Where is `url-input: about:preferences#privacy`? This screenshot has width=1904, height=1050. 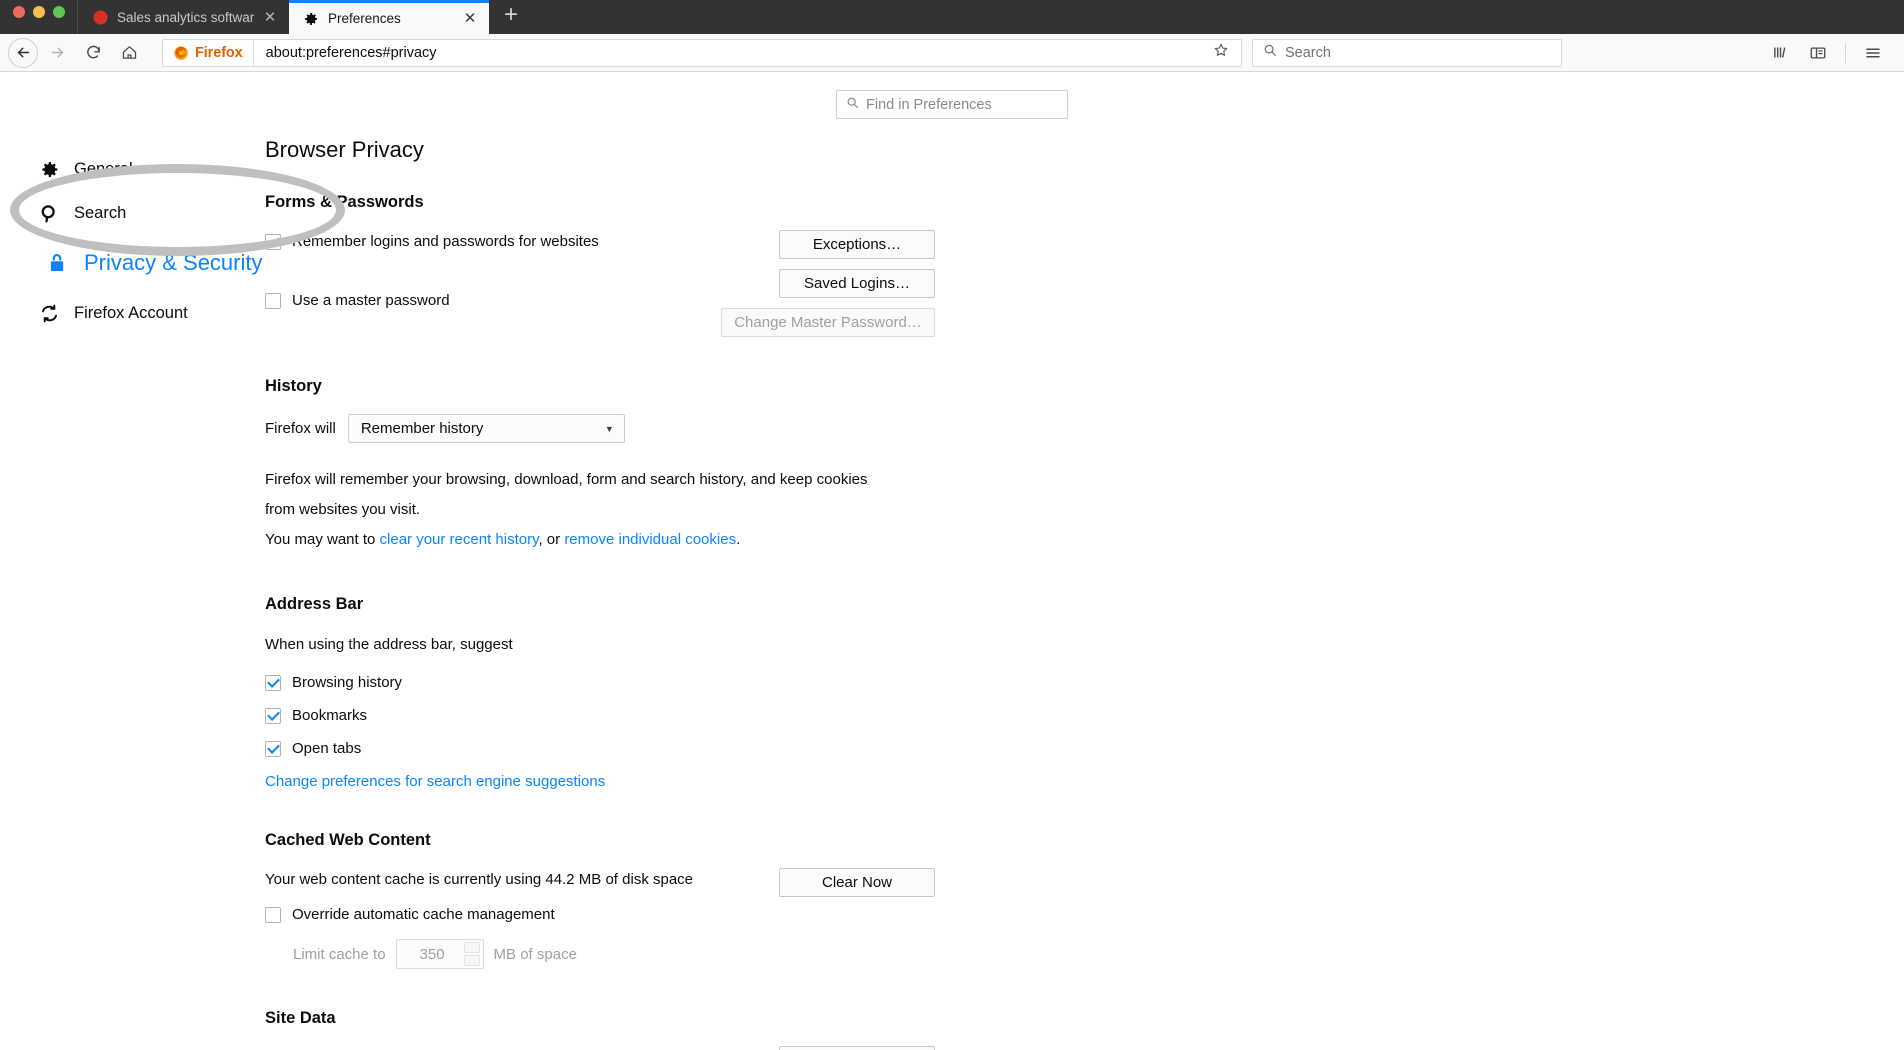
url-input: about:preferences#privacy is located at coordinates (727, 53).